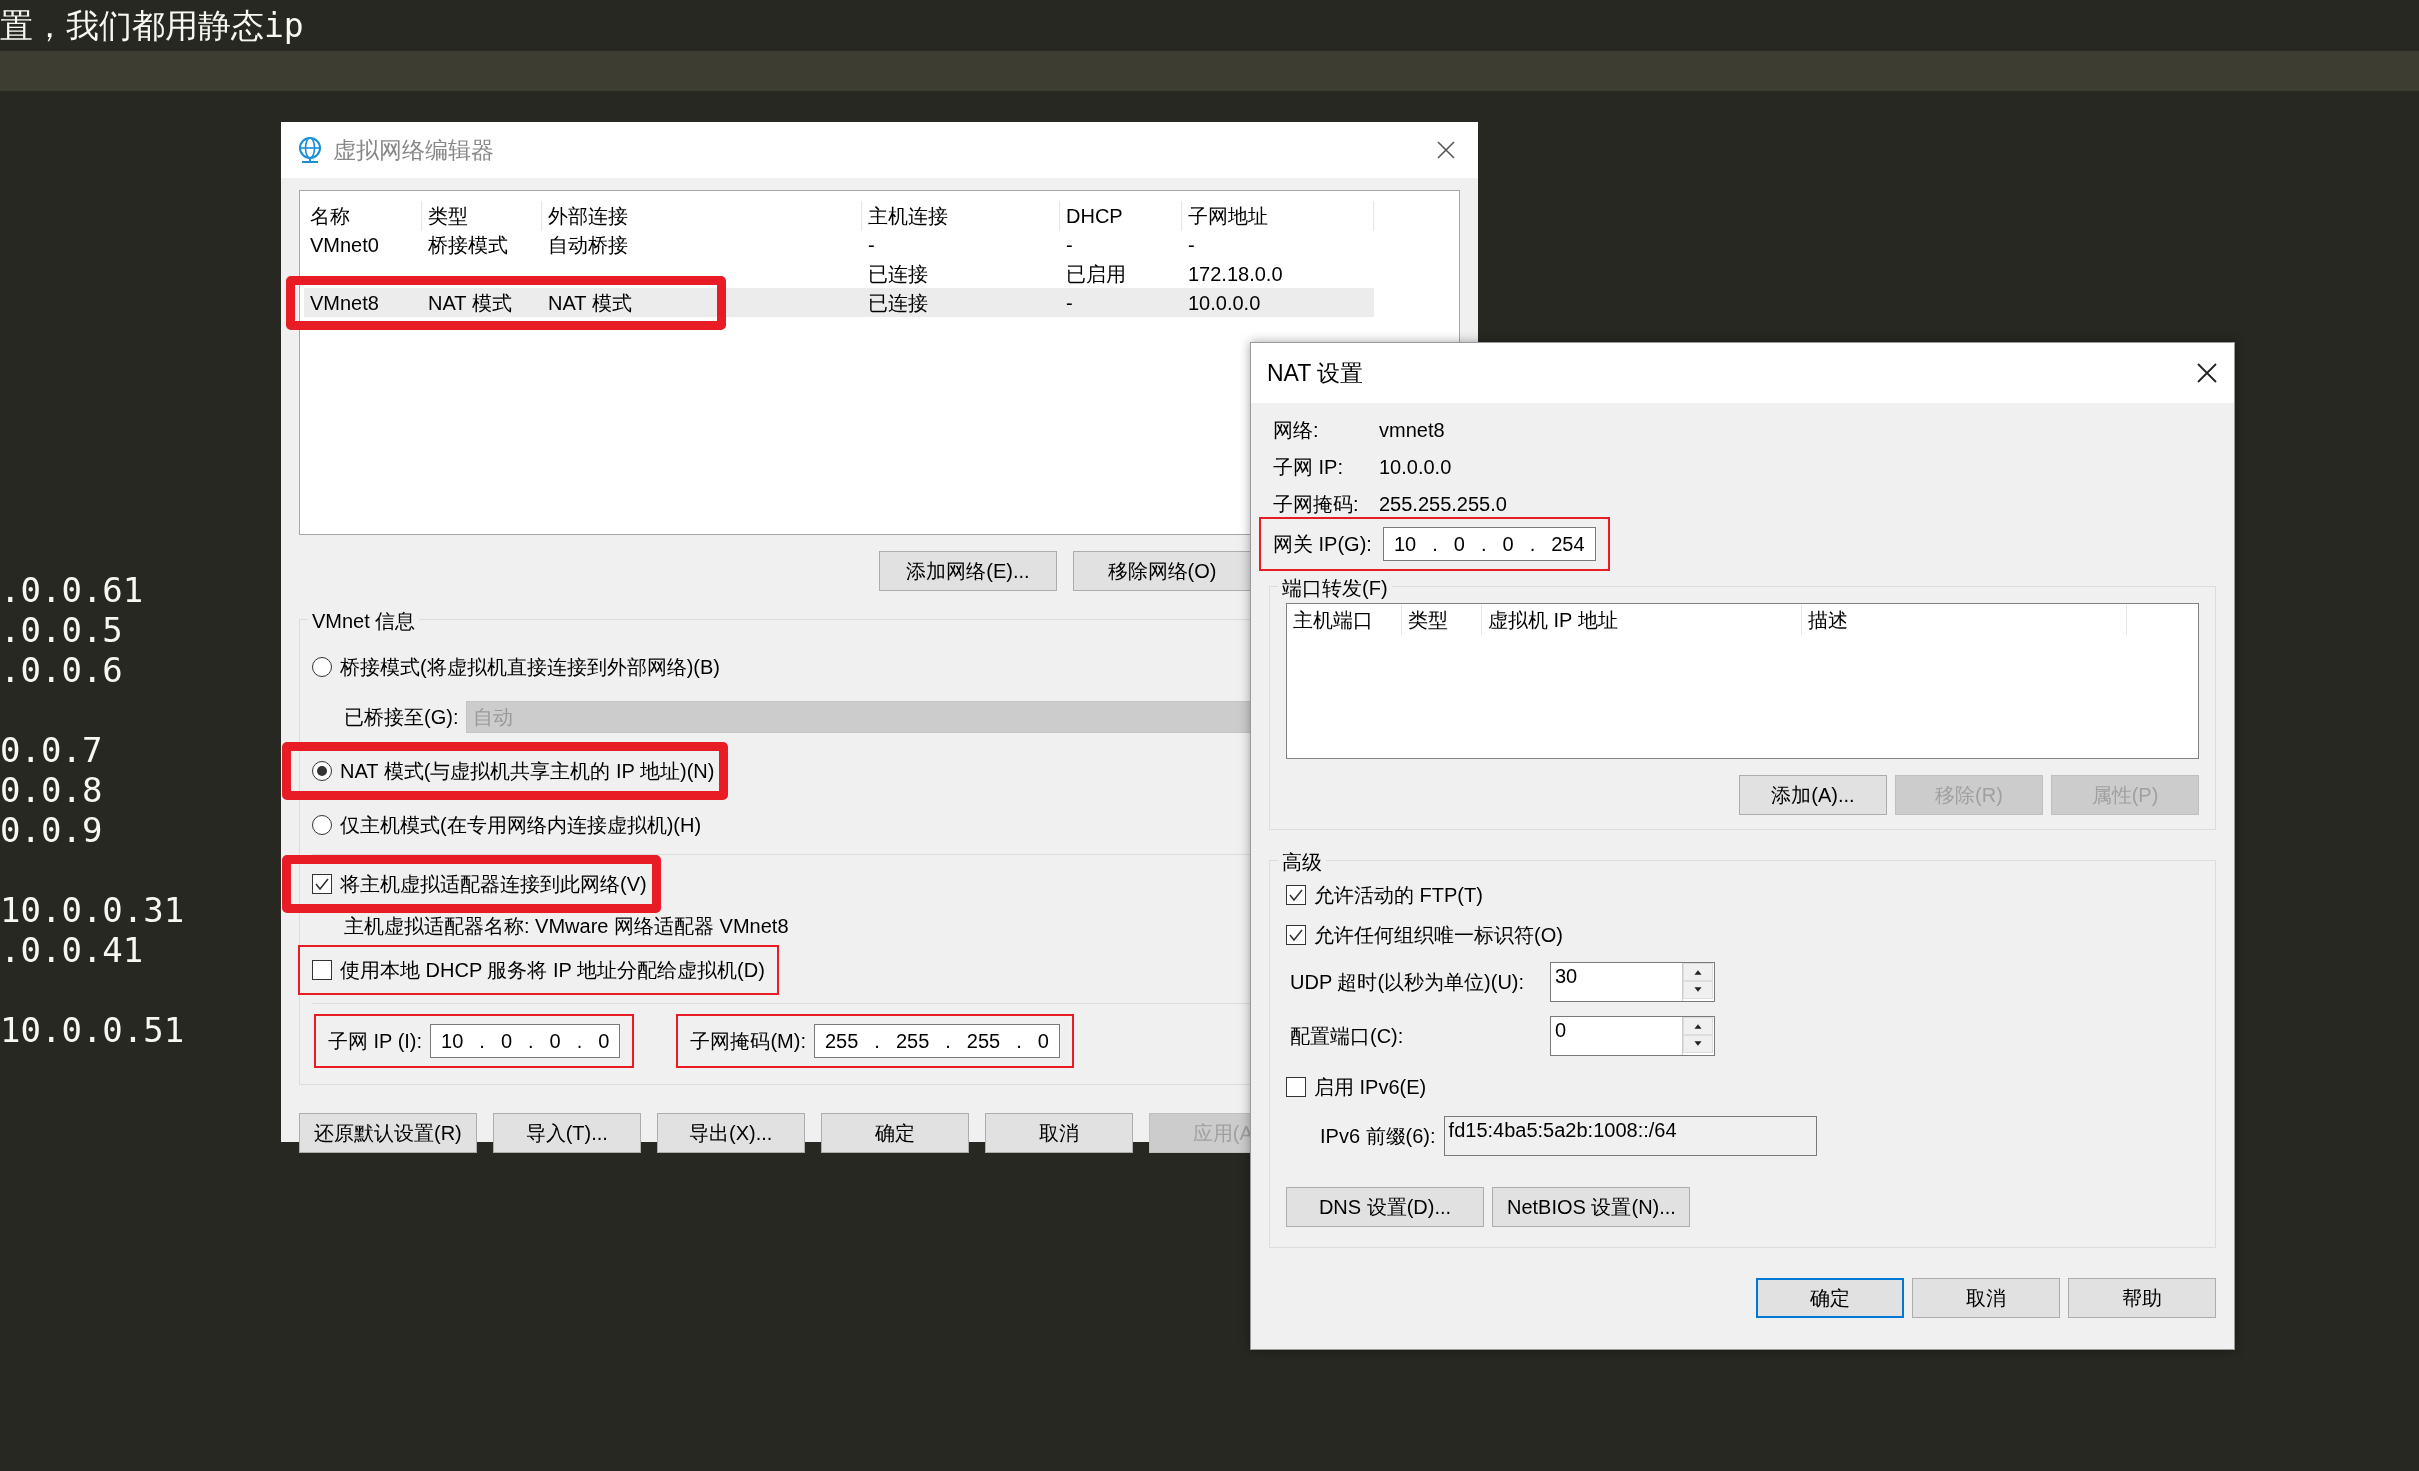 The height and width of the screenshot is (1471, 2419). What do you see at coordinates (530, 667) in the screenshot?
I see `radio-label: 桥接模式(将虚拟机直接连接到外部网络)(B)` at bounding box center [530, 667].